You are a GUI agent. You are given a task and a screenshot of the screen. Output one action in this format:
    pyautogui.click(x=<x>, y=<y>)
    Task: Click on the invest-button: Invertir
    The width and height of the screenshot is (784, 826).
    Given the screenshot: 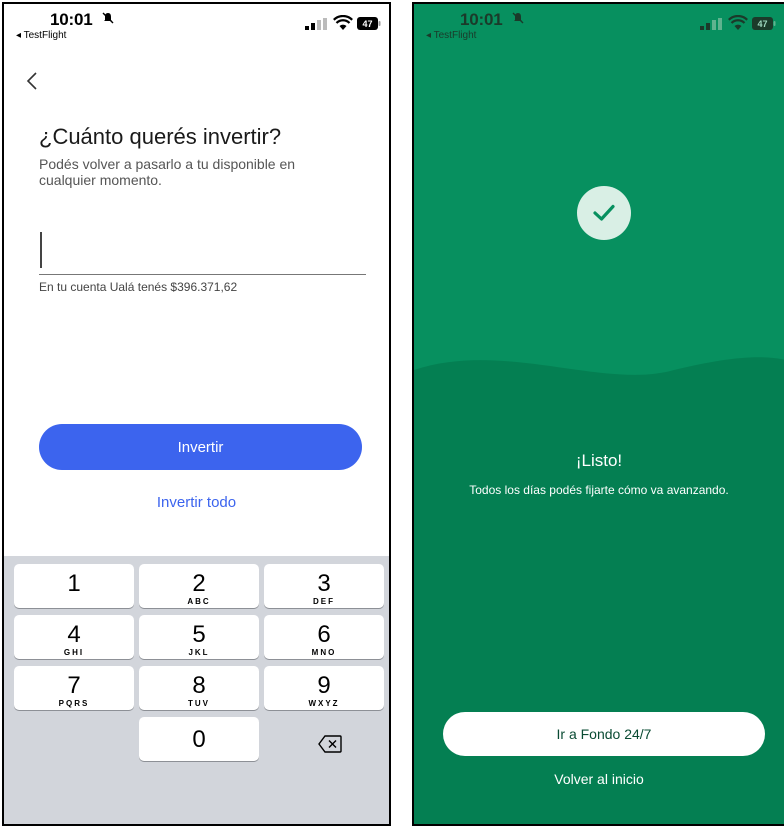 What is the action you would take?
    pyautogui.click(x=200, y=447)
    